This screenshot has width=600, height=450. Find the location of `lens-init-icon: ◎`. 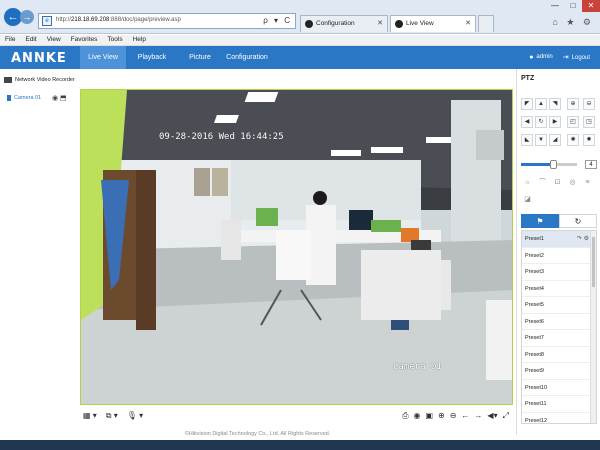

lens-init-icon: ◎ is located at coordinates (572, 182).